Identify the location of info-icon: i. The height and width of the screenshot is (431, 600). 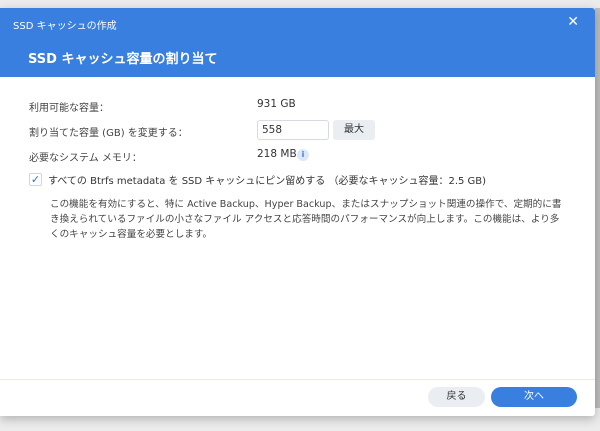
(303, 155).